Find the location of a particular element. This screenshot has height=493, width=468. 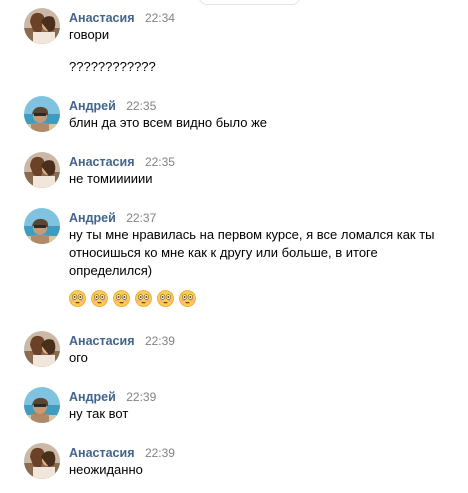

message-text: ну так вот is located at coordinates (99, 413).